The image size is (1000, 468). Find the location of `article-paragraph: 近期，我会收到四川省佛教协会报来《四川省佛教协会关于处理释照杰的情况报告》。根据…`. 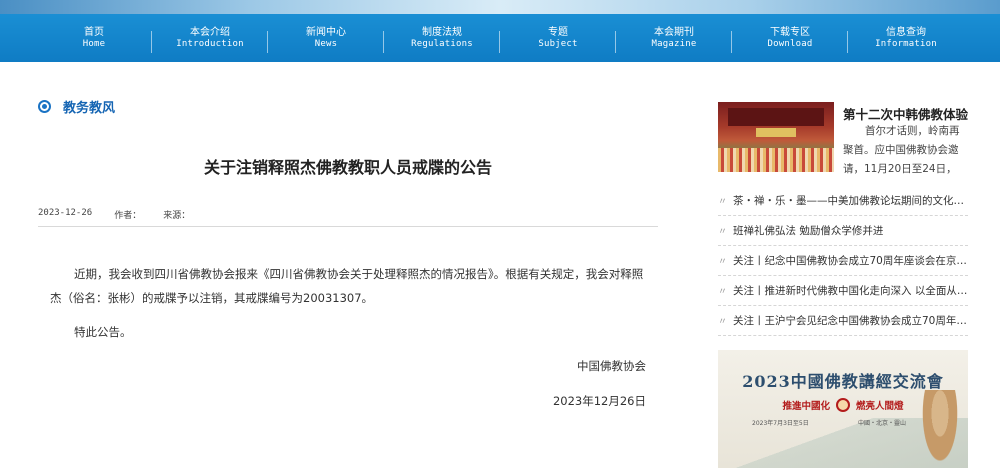

article-paragraph: 近期，我会收到四川省佛教协会报来《四川省佛教协会关于处理释照杰的情况报告》。根据… is located at coordinates (347, 286).